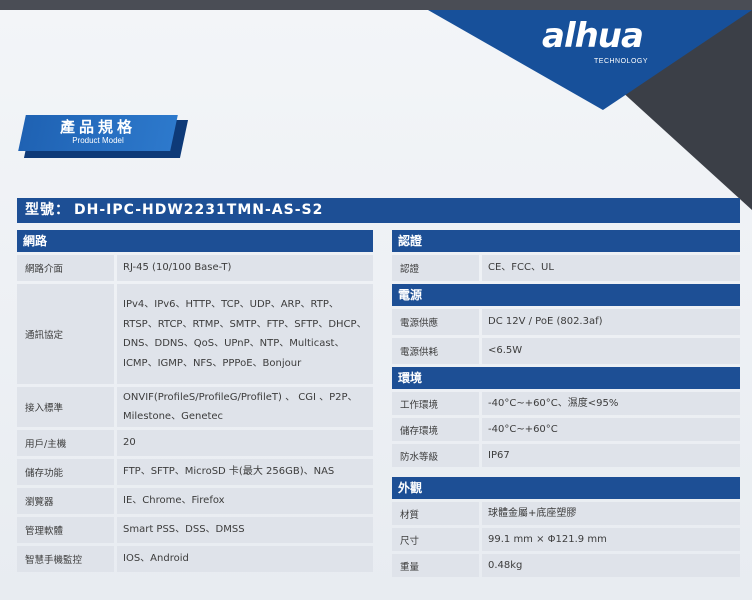 Image resolution: width=752 pixels, height=600 pixels. I want to click on spec-value: -40°C~+60°C、濕度<95%, so click(611, 403).